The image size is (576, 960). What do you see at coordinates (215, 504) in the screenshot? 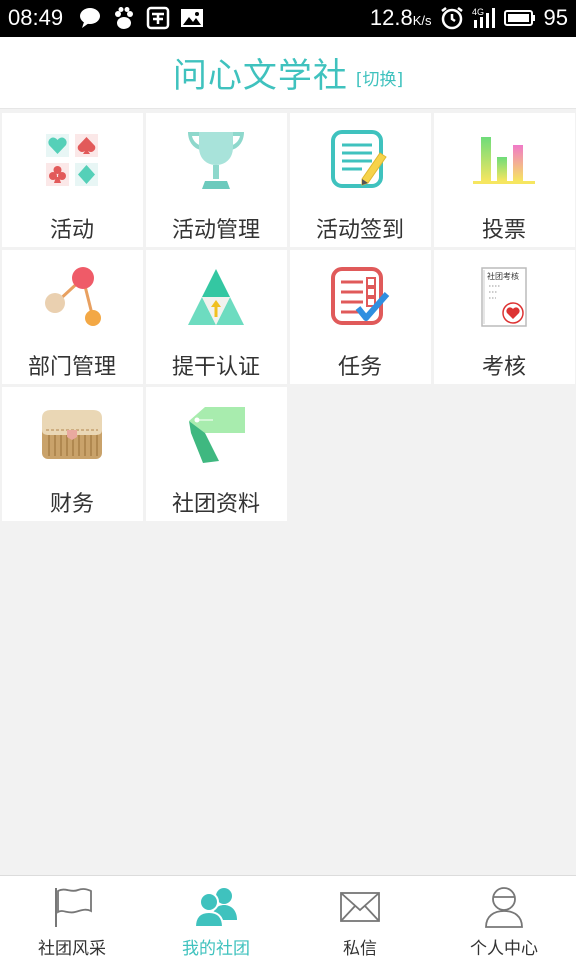
I see `grid-item-label: 社团资料` at bounding box center [215, 504].